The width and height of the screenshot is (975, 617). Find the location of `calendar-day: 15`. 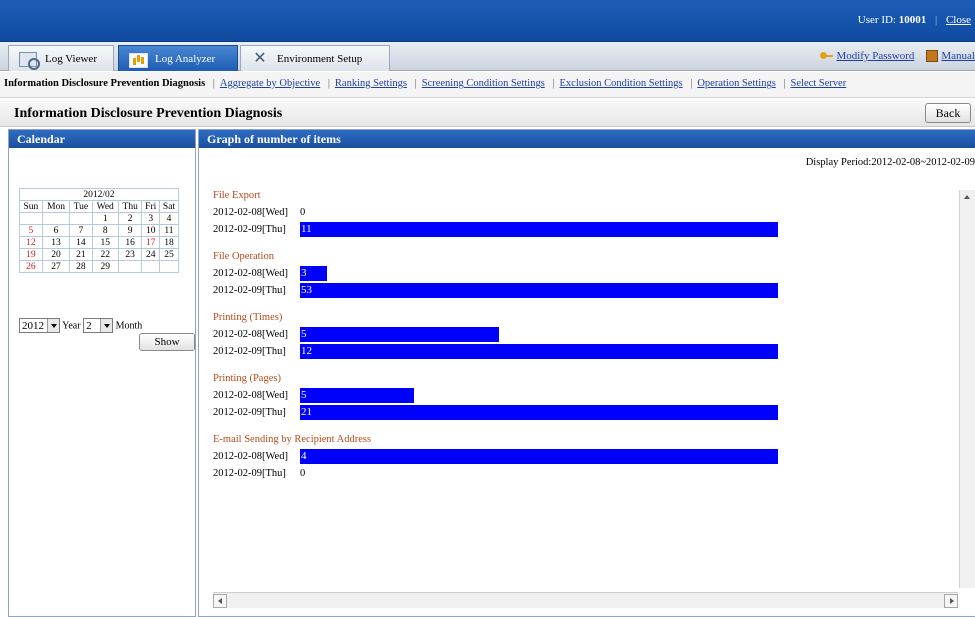

calendar-day: 15 is located at coordinates (105, 242).